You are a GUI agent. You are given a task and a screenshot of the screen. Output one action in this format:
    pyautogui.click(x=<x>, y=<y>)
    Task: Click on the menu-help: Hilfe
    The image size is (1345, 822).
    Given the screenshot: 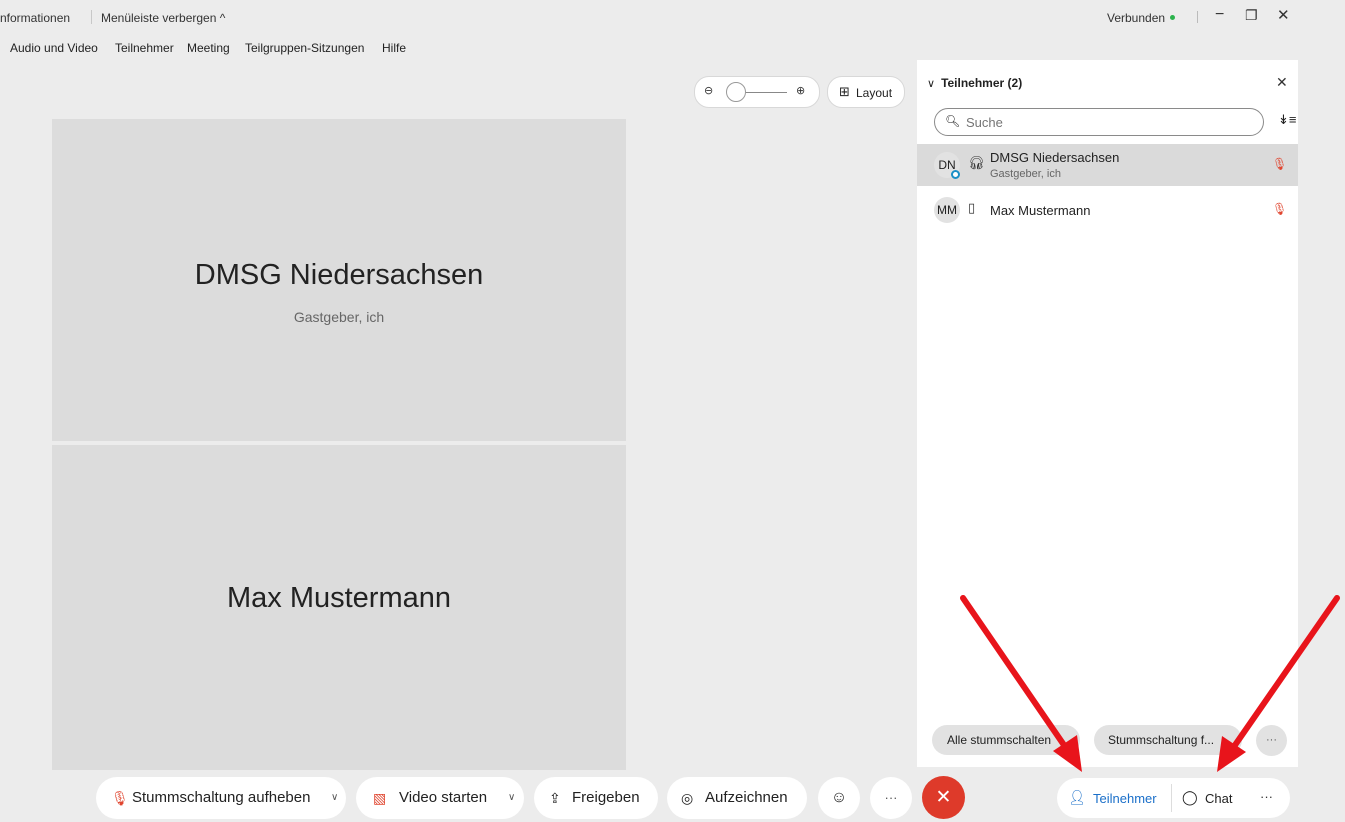 What is the action you would take?
    pyautogui.click(x=394, y=48)
    